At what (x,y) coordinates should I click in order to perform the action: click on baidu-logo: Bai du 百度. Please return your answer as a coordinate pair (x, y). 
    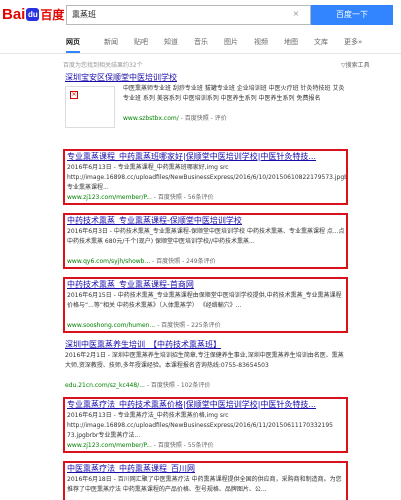
    Looking at the image, I should click on (33, 15).